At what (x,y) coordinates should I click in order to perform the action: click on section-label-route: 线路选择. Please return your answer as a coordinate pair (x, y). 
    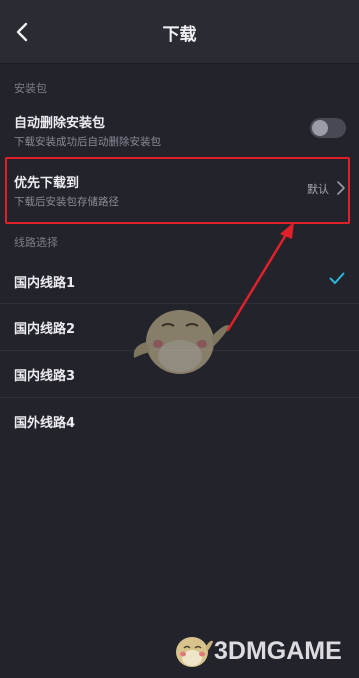
    Looking at the image, I should click on (36, 242).